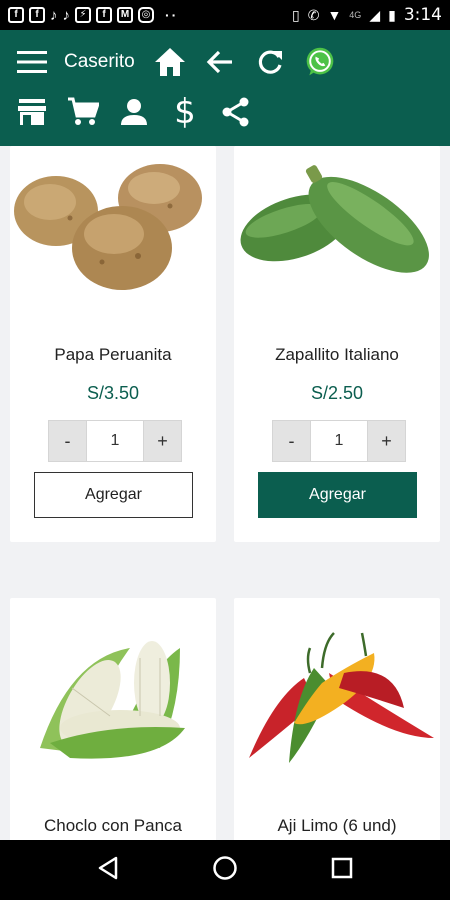 This screenshot has height=900, width=450. I want to click on status-bar: f f ♪ ♪ ⚡ f M ◎ ·· ▯ ✆ ▼ 4G ◢ ▮ 3:14, so click(225, 15).